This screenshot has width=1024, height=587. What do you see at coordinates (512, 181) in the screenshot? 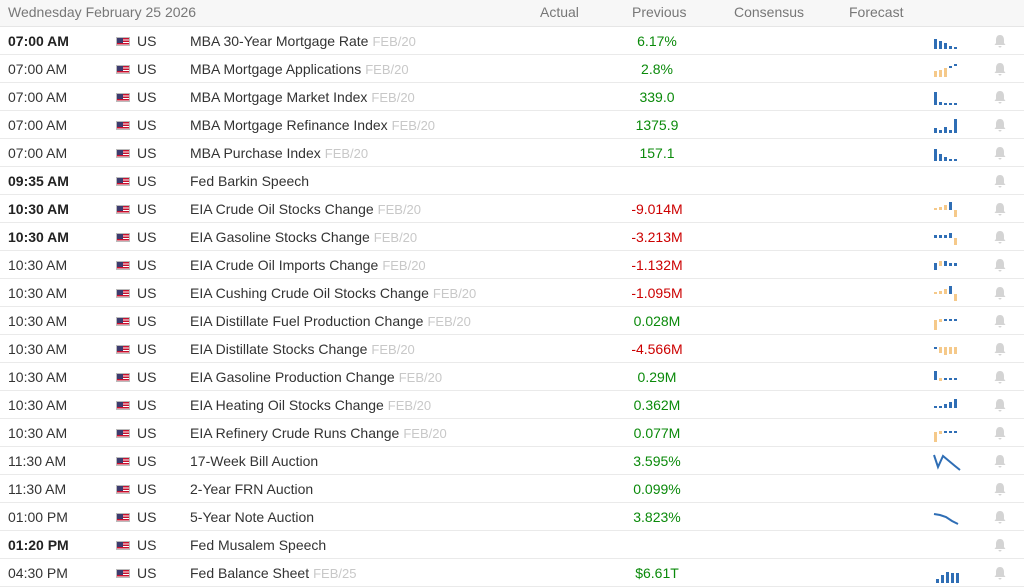
I see `table-row: 09:35 AM US Fed Barkin Speech` at bounding box center [512, 181].